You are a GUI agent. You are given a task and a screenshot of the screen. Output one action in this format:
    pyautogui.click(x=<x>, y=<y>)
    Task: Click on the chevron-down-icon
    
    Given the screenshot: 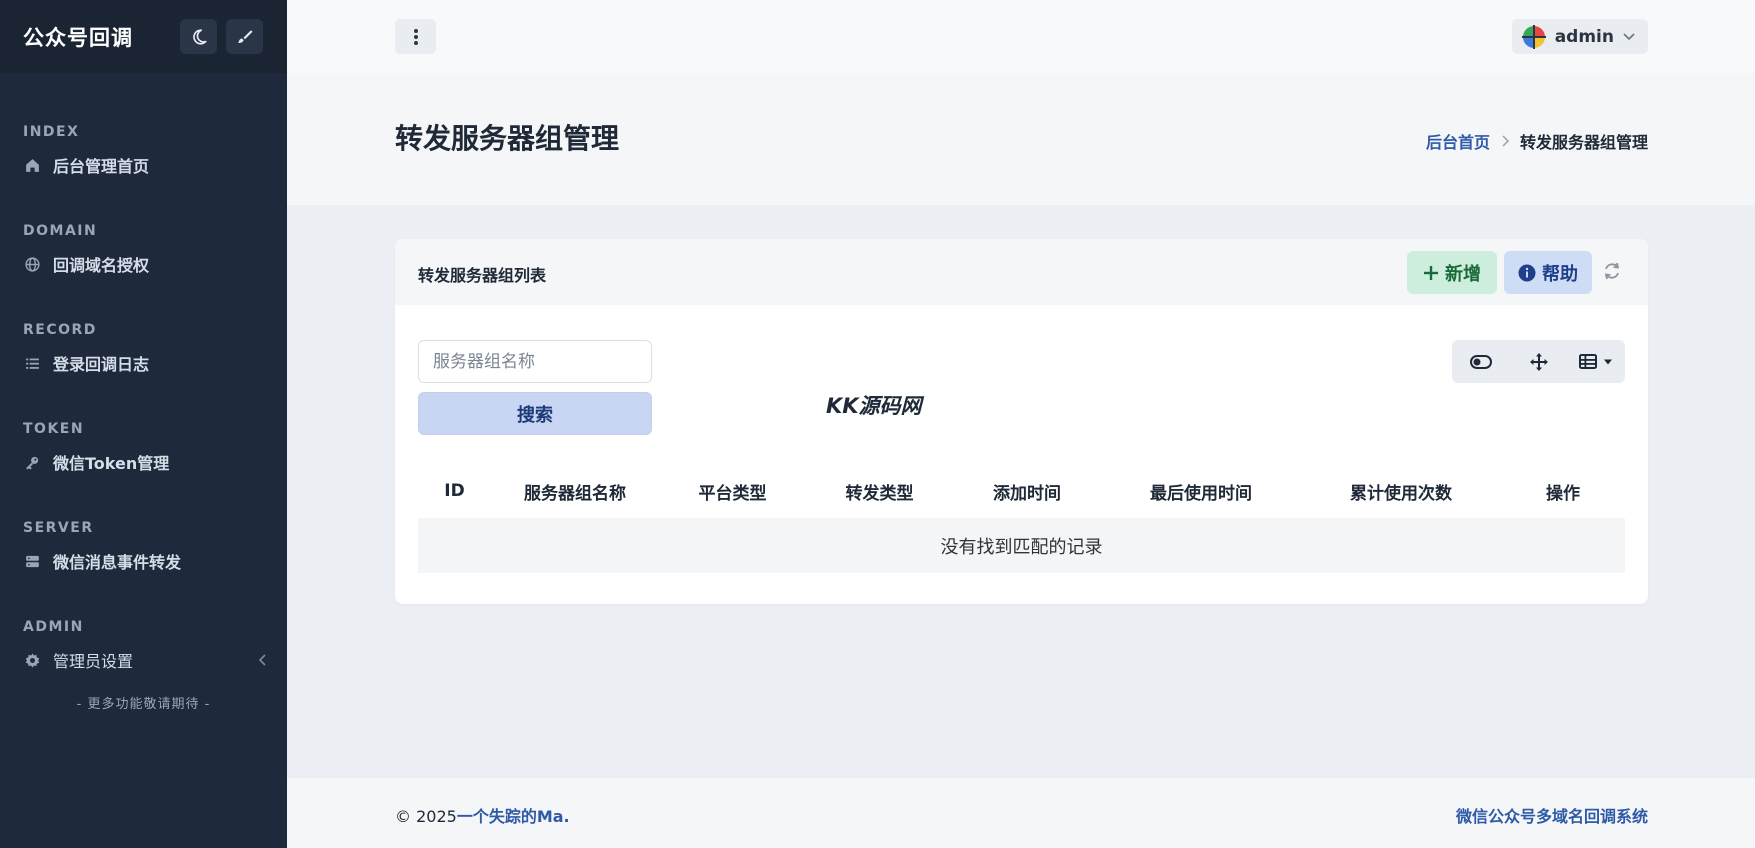 What is the action you would take?
    pyautogui.click(x=1629, y=36)
    